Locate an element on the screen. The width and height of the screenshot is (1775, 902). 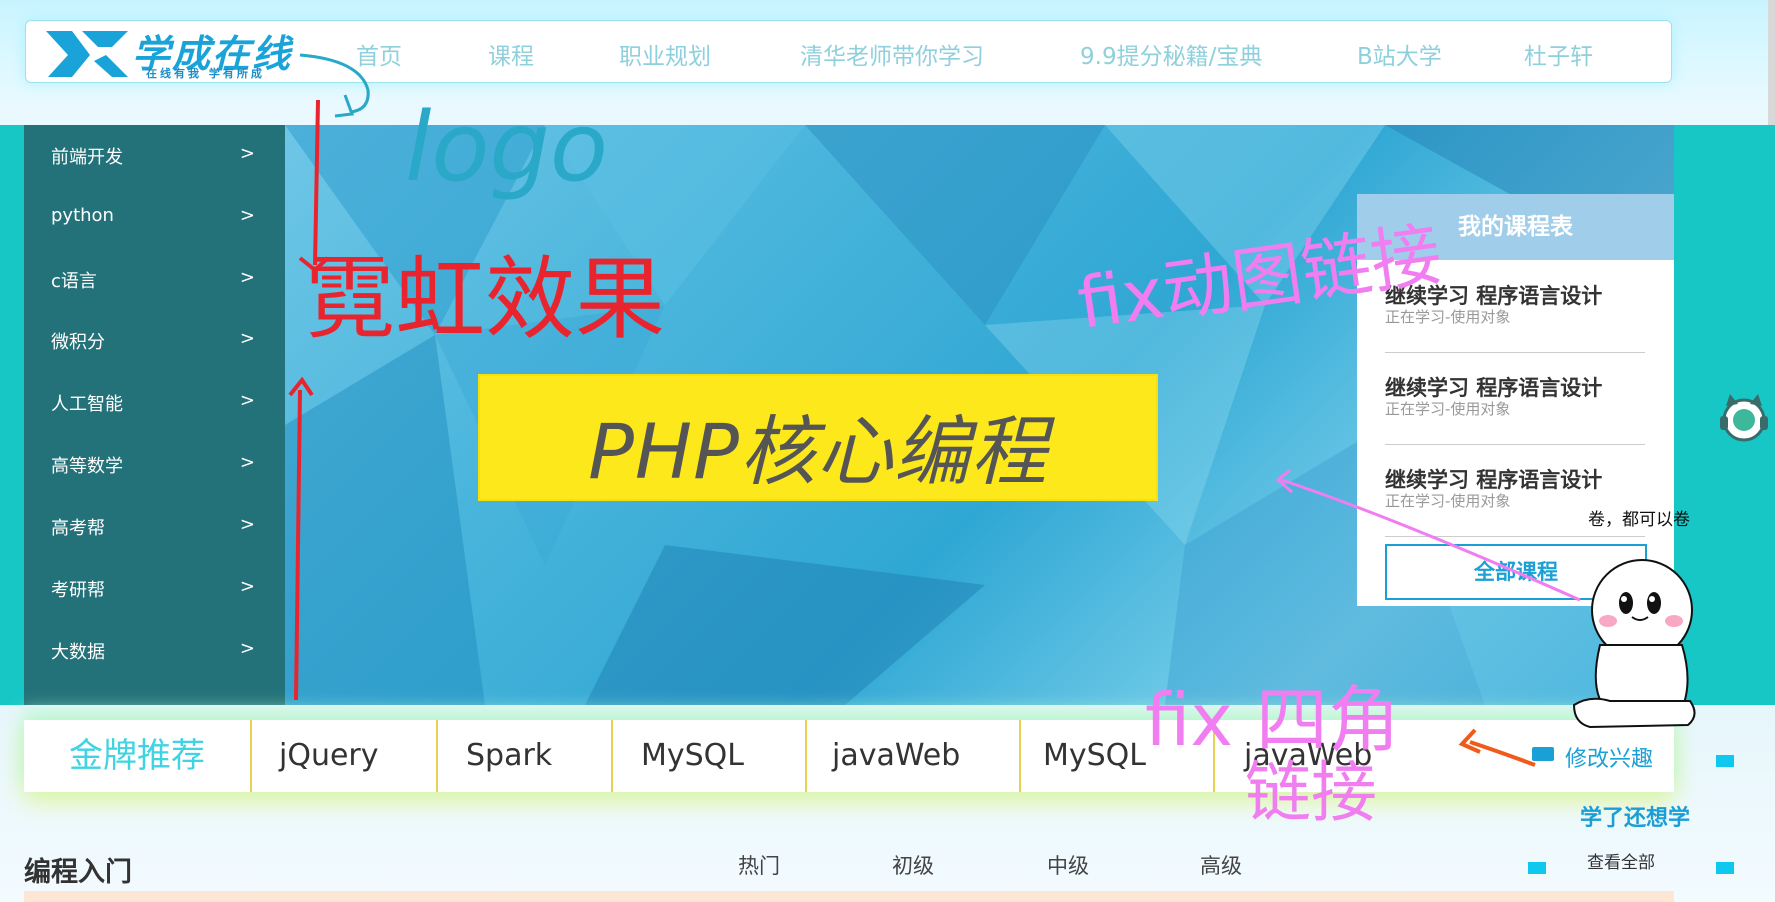
sidebar-item-label: 高考帮 is located at coordinates (78, 528).